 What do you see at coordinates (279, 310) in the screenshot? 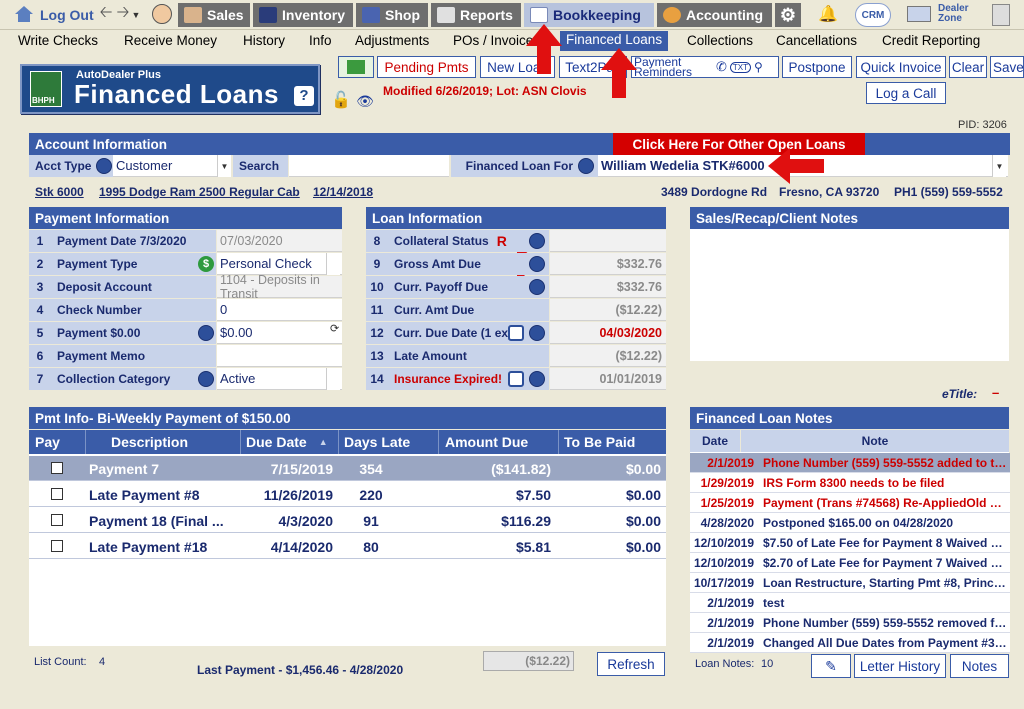
I see `payment-row-value: 0` at bounding box center [279, 310].